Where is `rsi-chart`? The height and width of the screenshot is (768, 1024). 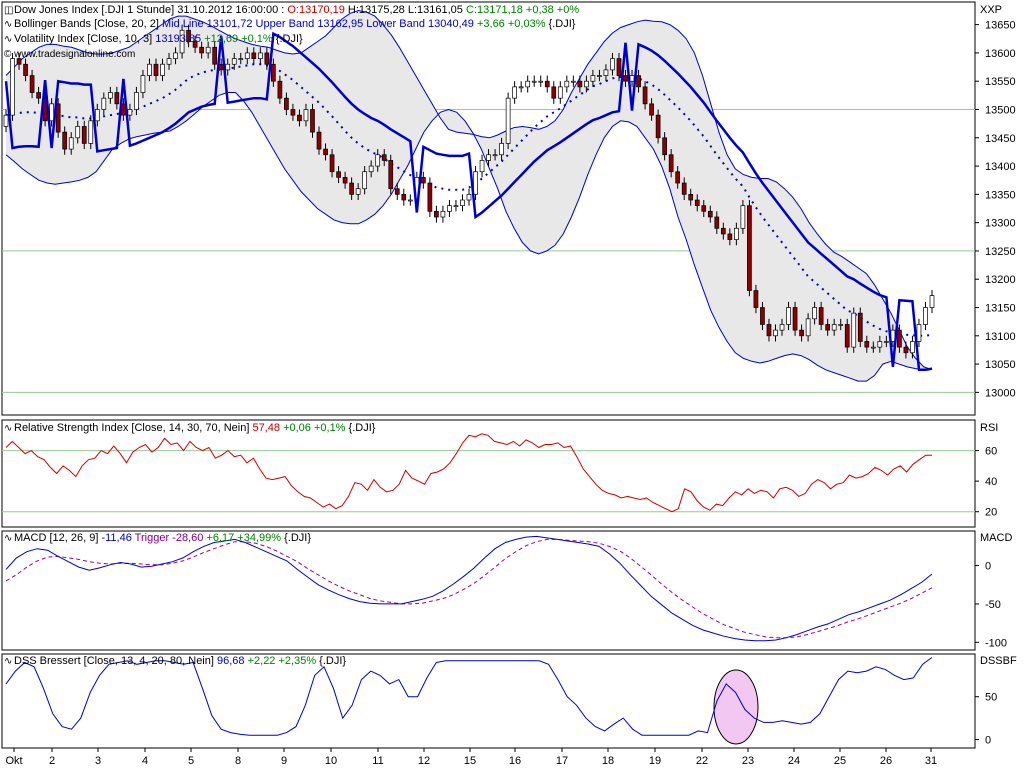 rsi-chart is located at coordinates (488, 473).